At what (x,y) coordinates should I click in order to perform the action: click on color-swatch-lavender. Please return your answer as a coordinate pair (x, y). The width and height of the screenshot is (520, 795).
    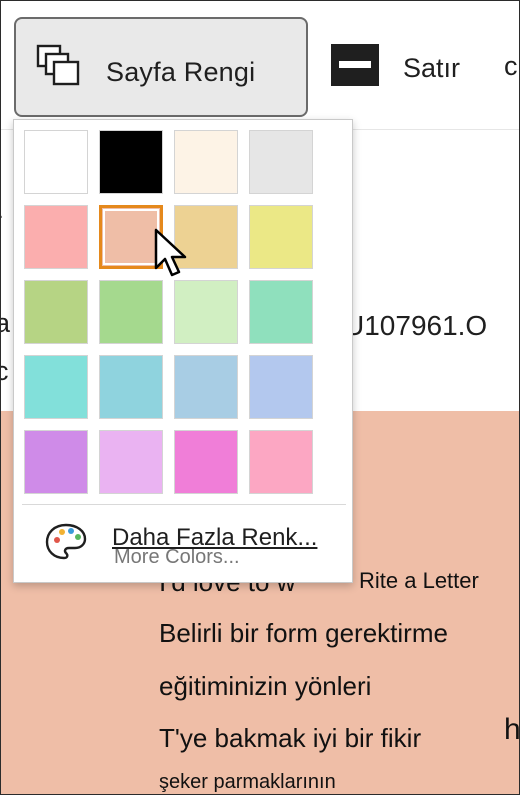
    Looking at the image, I should click on (131, 462).